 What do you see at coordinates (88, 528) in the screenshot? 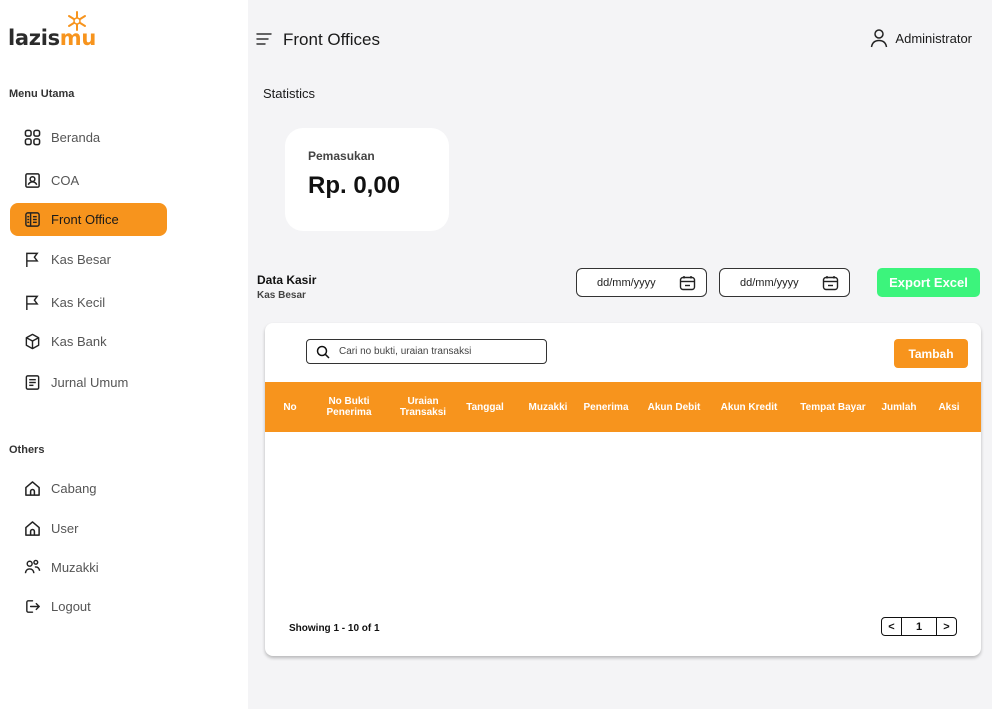
I see `sidebar-item-user: User` at bounding box center [88, 528].